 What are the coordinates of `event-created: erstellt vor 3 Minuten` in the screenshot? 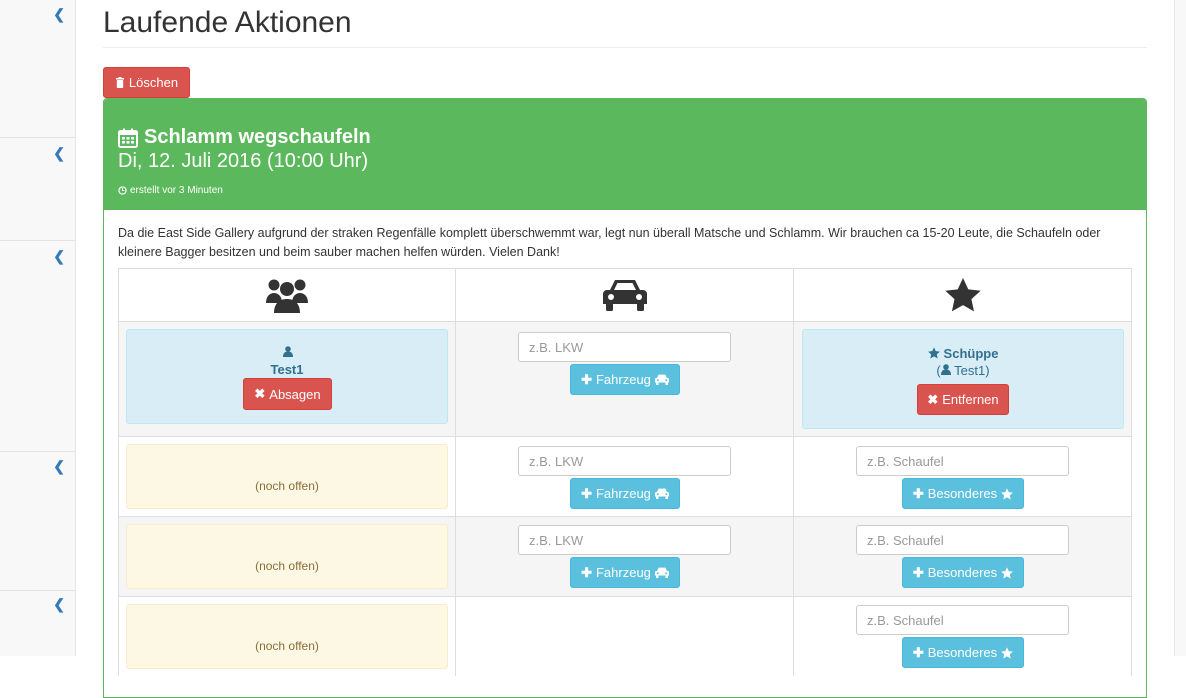 It's located at (170, 190).